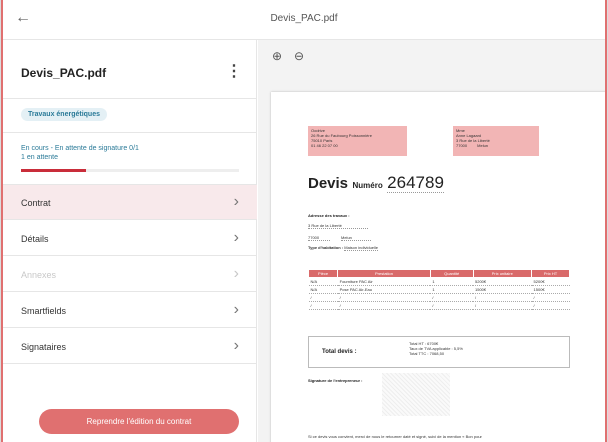  I want to click on total-ttc: Total TTC : 7068,50, so click(427, 353).